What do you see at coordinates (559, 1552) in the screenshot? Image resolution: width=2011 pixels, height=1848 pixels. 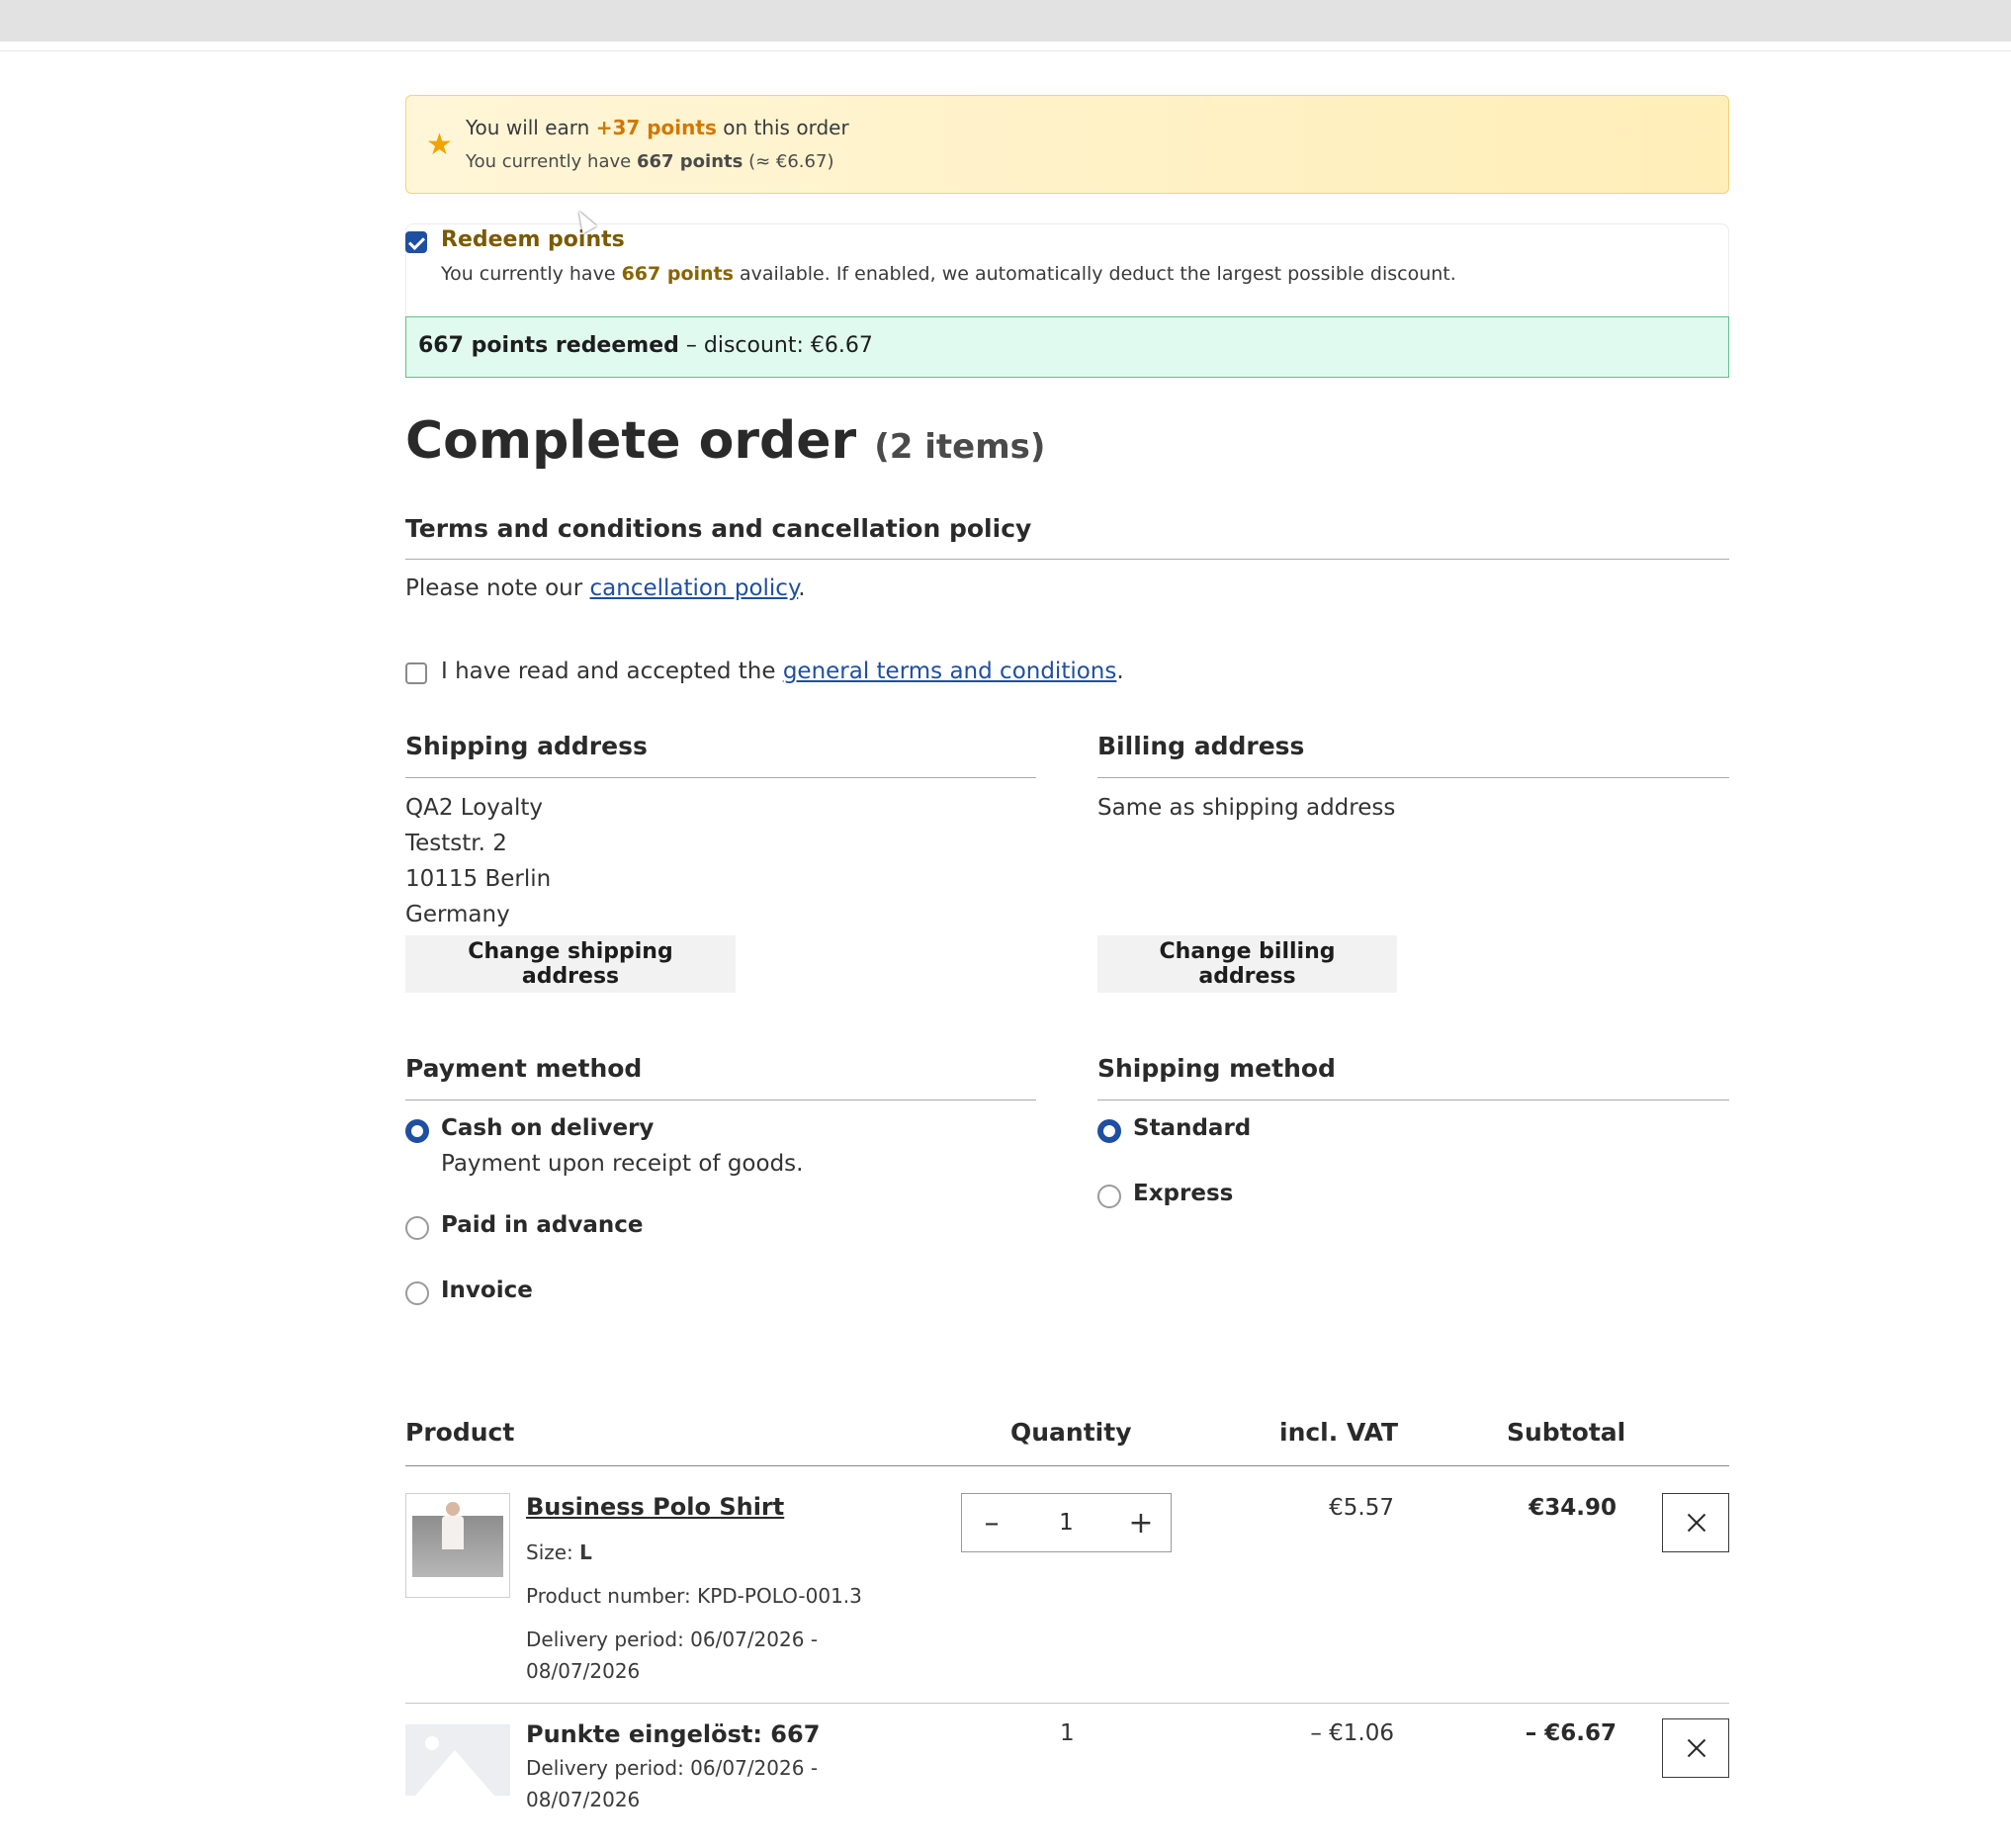 I see `product-size: Size: L` at bounding box center [559, 1552].